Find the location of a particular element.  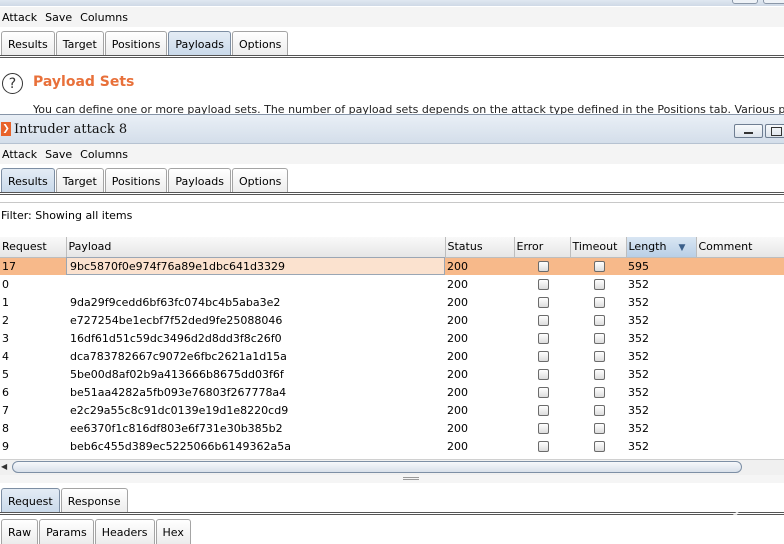

bg-tab-divider is located at coordinates (392, 56).